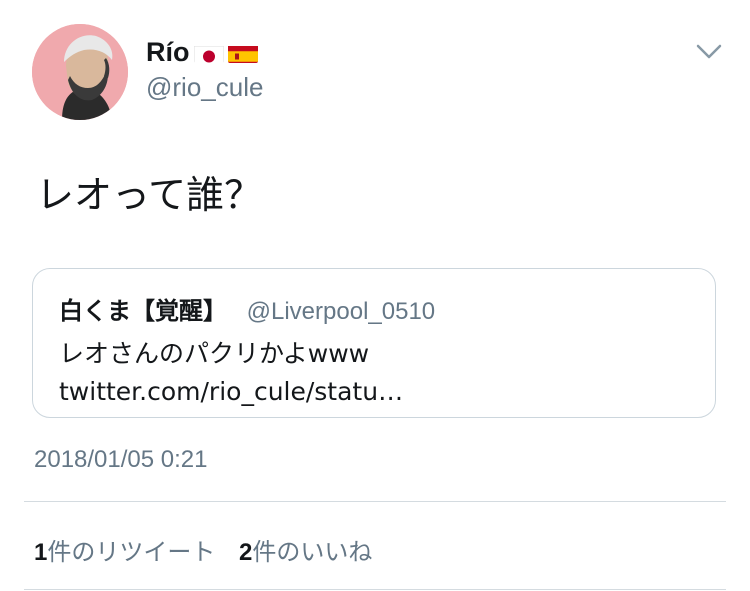  I want to click on author-display-name-row: Río, so click(202, 52).